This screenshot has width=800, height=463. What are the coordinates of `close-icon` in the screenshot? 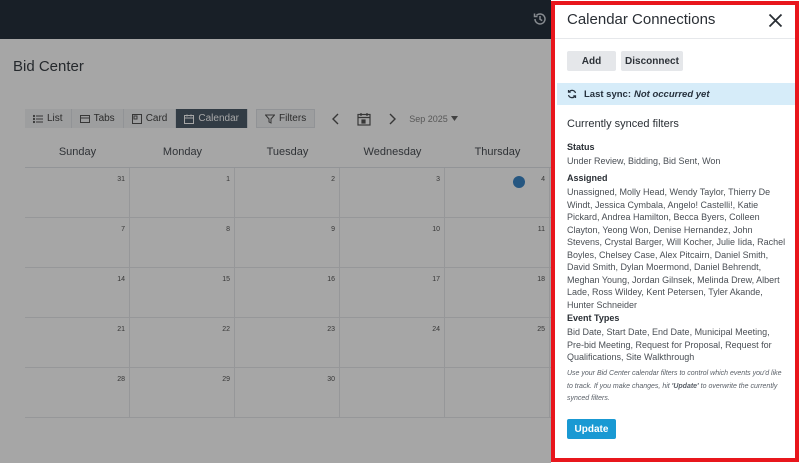 It's located at (775, 20).